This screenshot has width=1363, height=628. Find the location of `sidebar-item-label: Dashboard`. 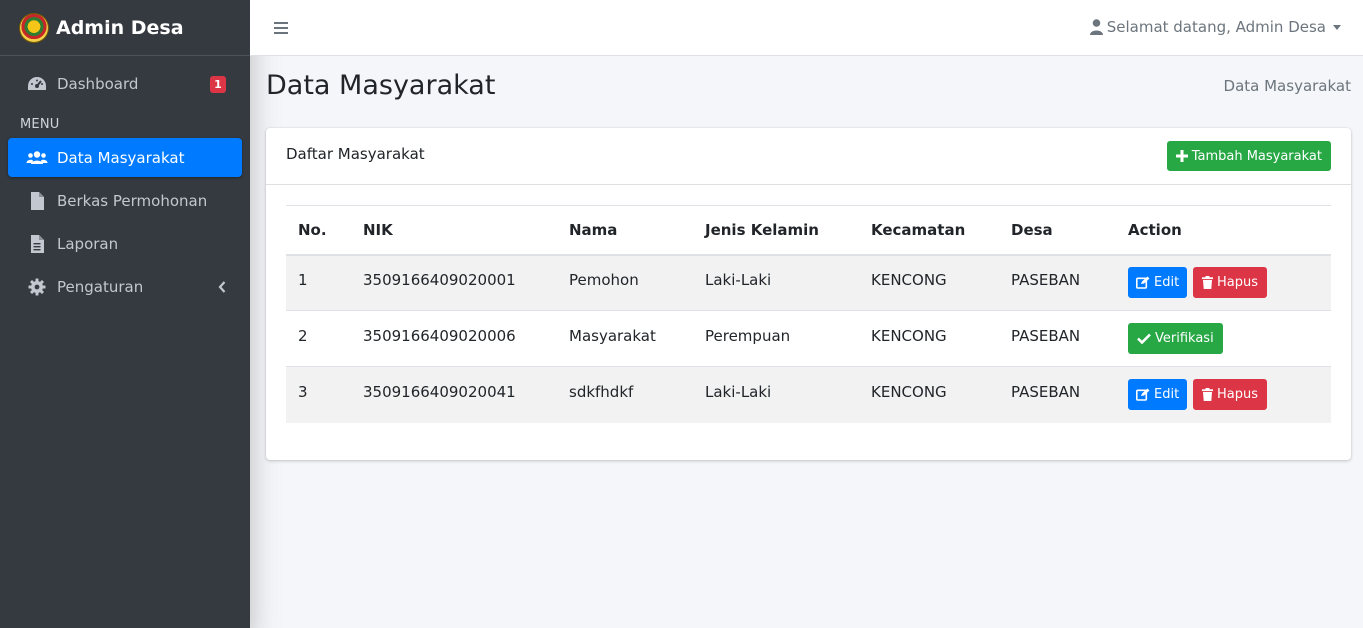

sidebar-item-label: Dashboard is located at coordinates (98, 83).